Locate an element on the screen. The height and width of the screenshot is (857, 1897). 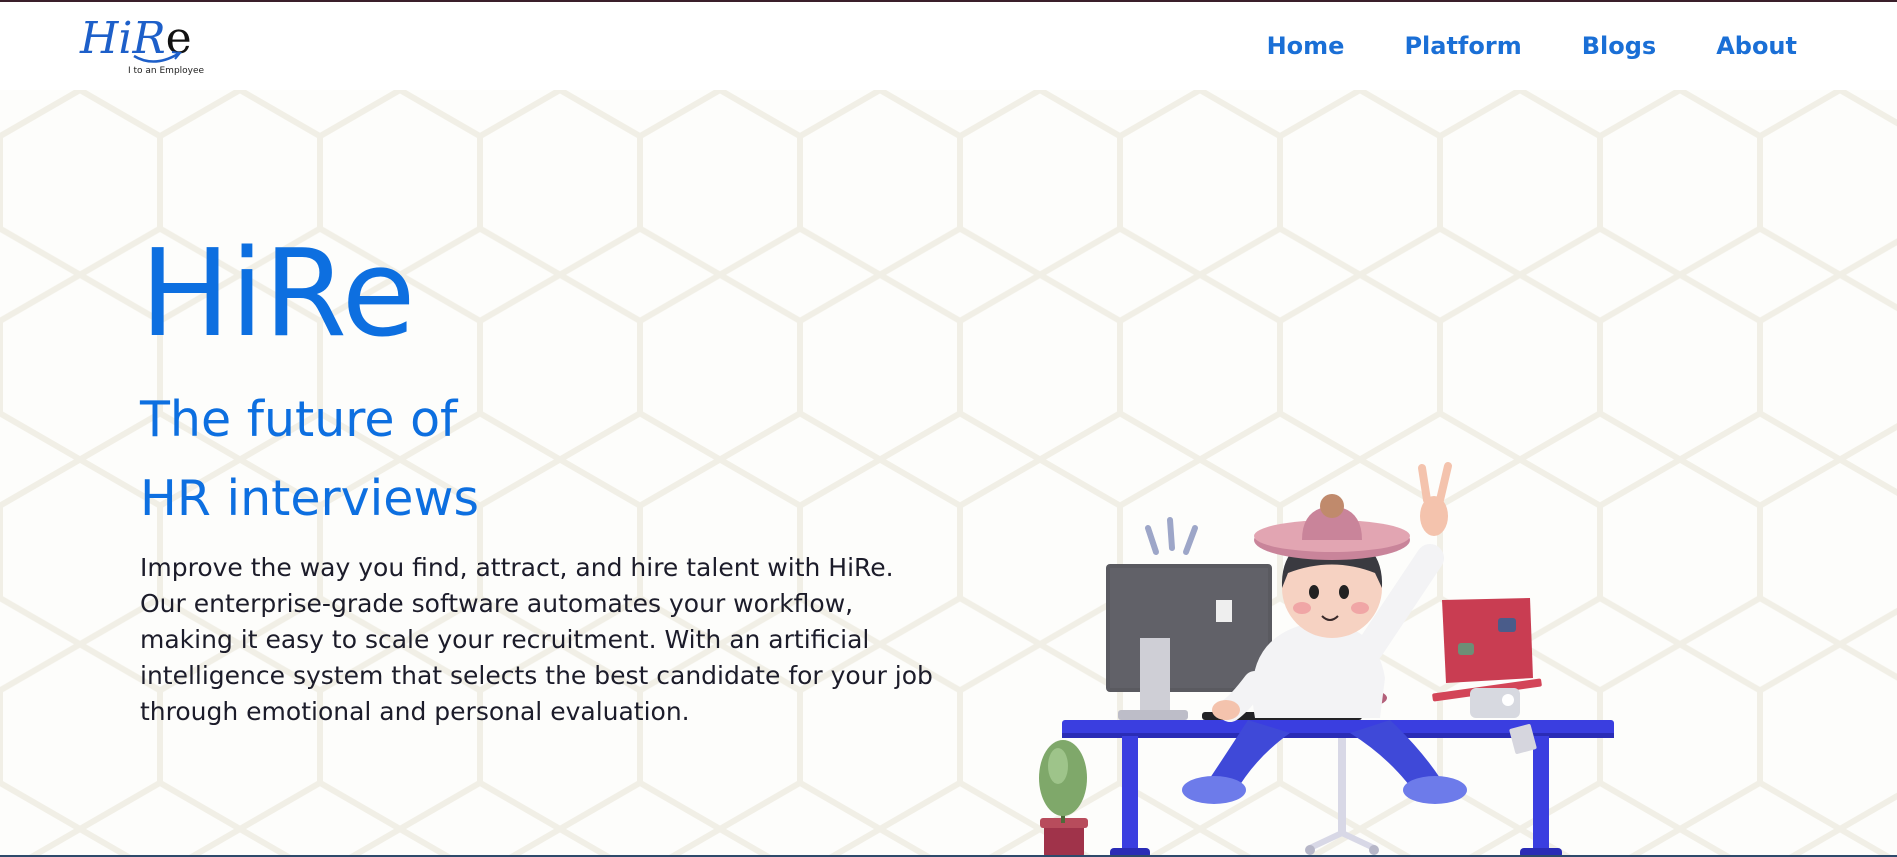
nav-platform-link: Platform is located at coordinates (1462, 46).